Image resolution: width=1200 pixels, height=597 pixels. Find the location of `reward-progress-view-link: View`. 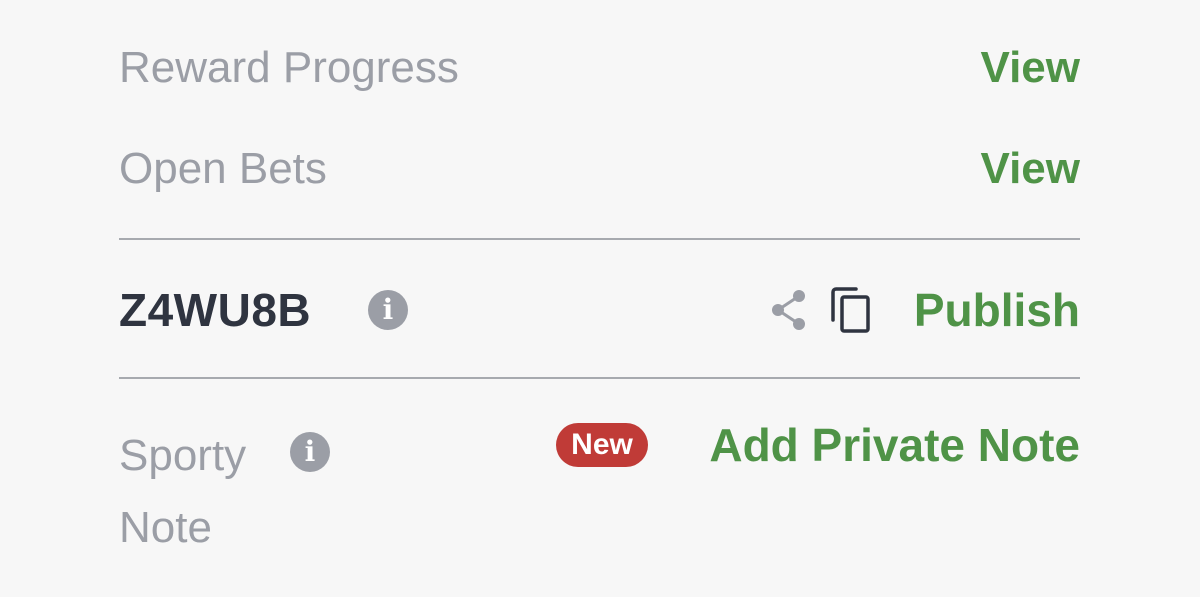

reward-progress-view-link: View is located at coordinates (1030, 68).